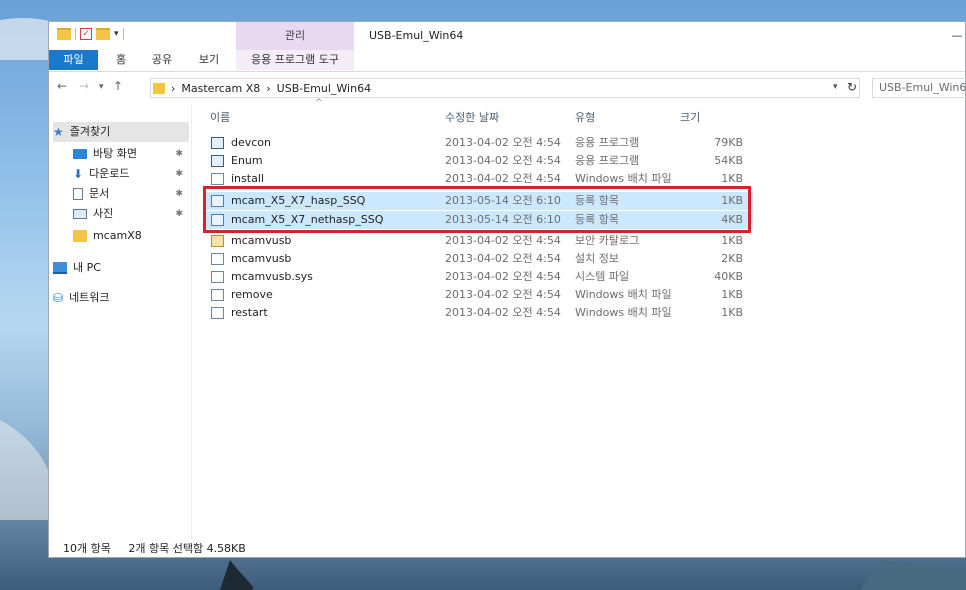 The image size is (966, 590). Describe the element at coordinates (62, 86) in the screenshot. I see `back-arrow-icon: ←` at that location.